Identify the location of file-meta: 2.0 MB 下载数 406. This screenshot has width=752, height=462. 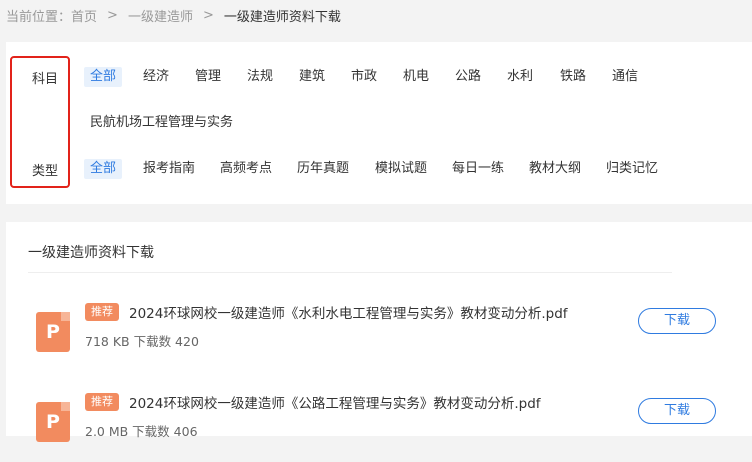
(141, 431).